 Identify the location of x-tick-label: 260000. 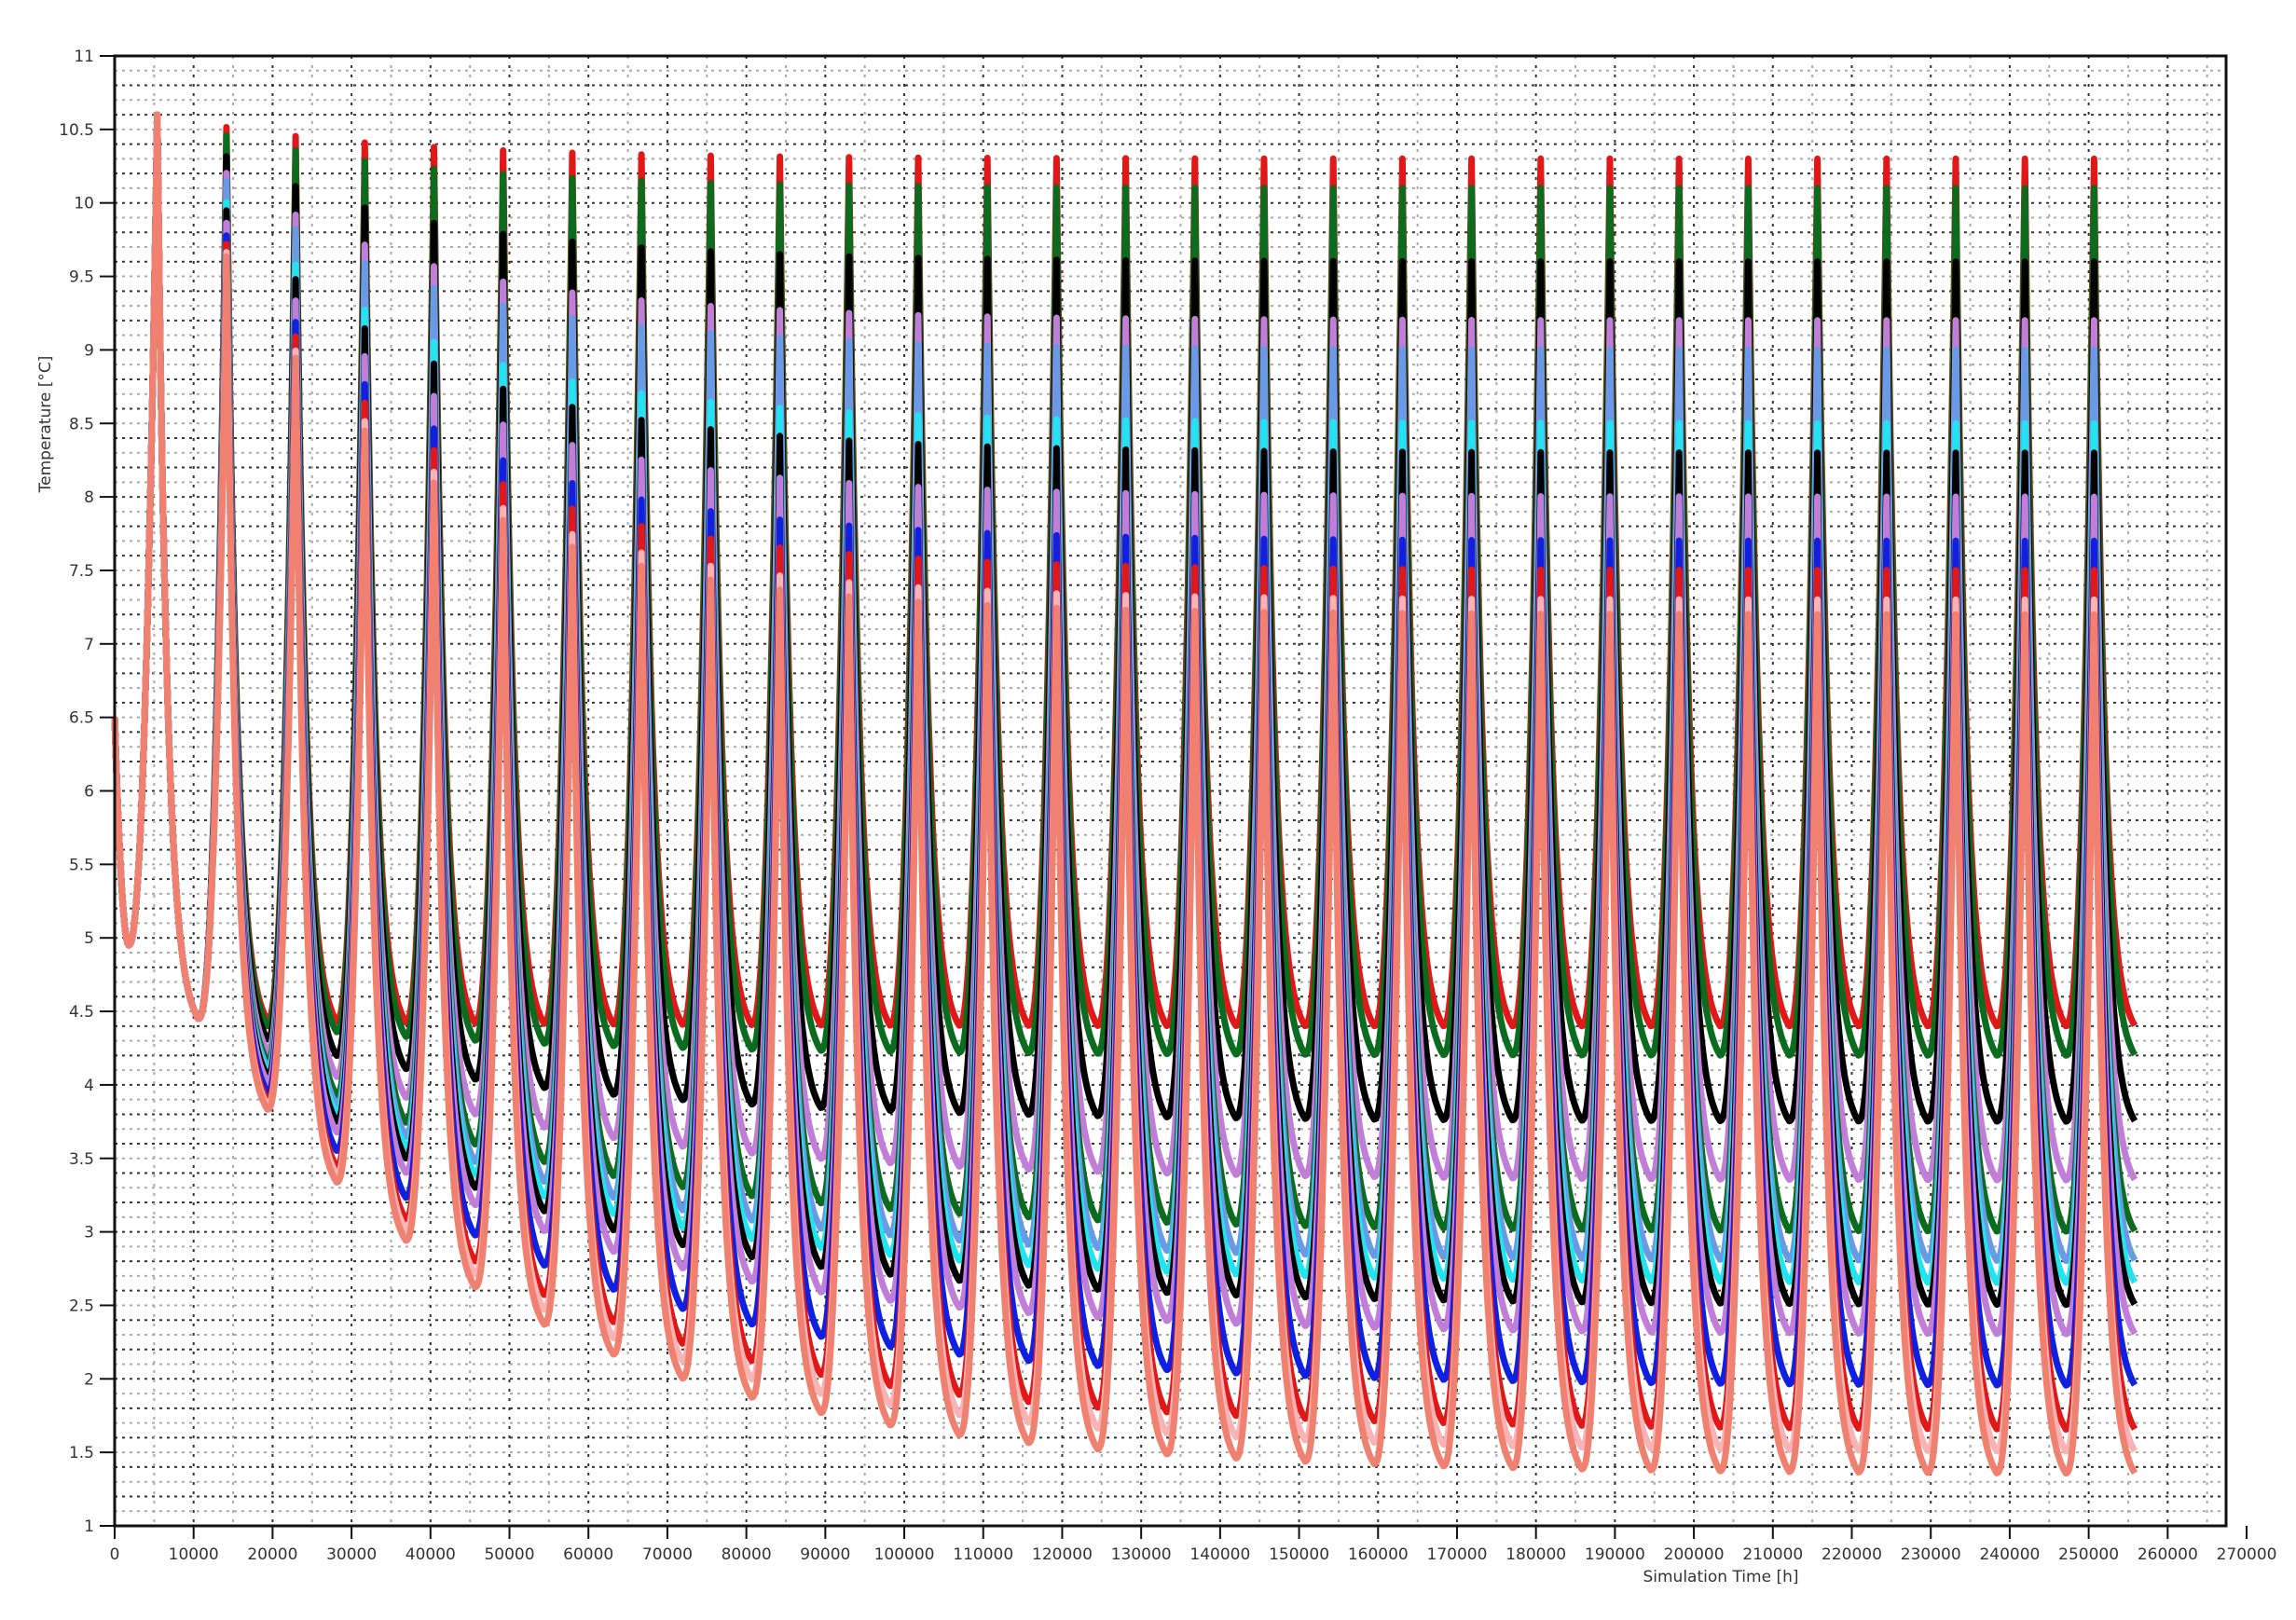
(2168, 1554).